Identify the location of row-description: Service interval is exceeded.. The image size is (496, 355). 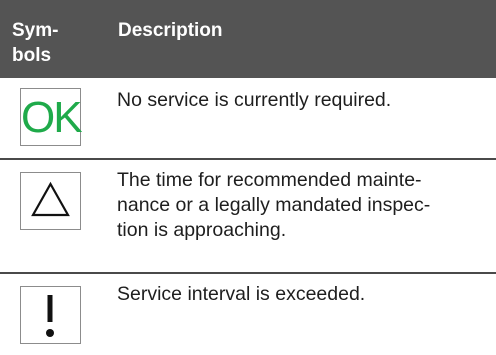
(241, 294).